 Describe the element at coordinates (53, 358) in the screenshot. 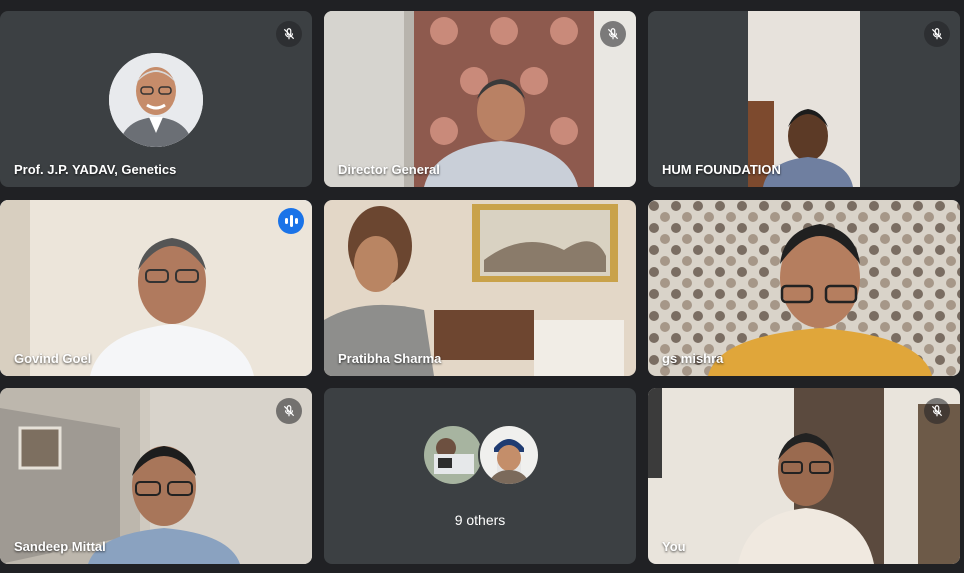

I see `participant-name: Govind Goel` at that location.